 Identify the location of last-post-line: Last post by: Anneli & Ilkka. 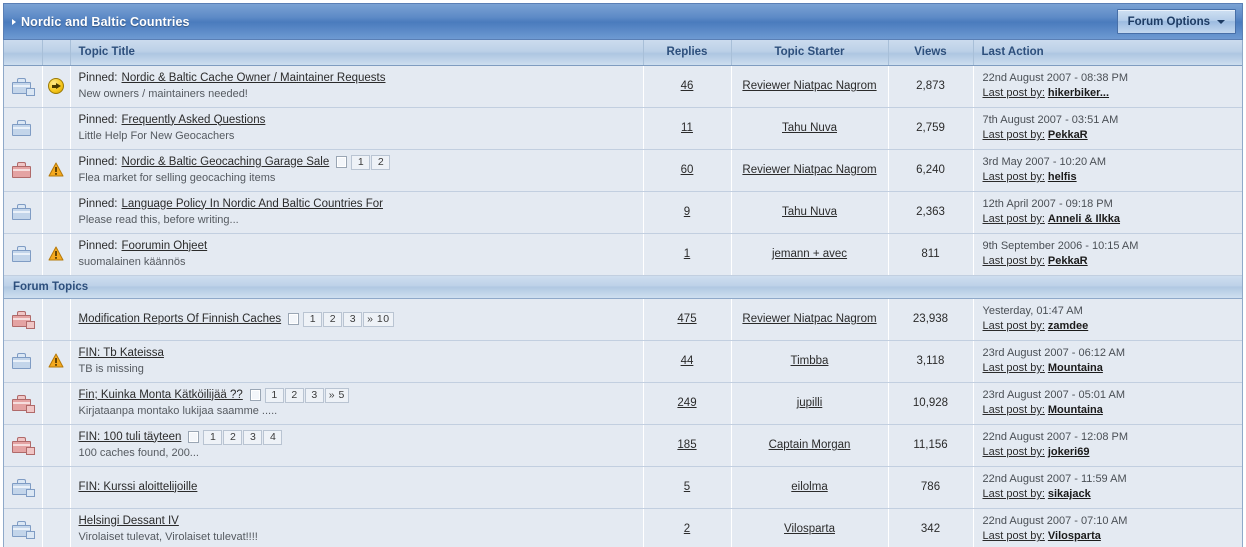
(1113, 219).